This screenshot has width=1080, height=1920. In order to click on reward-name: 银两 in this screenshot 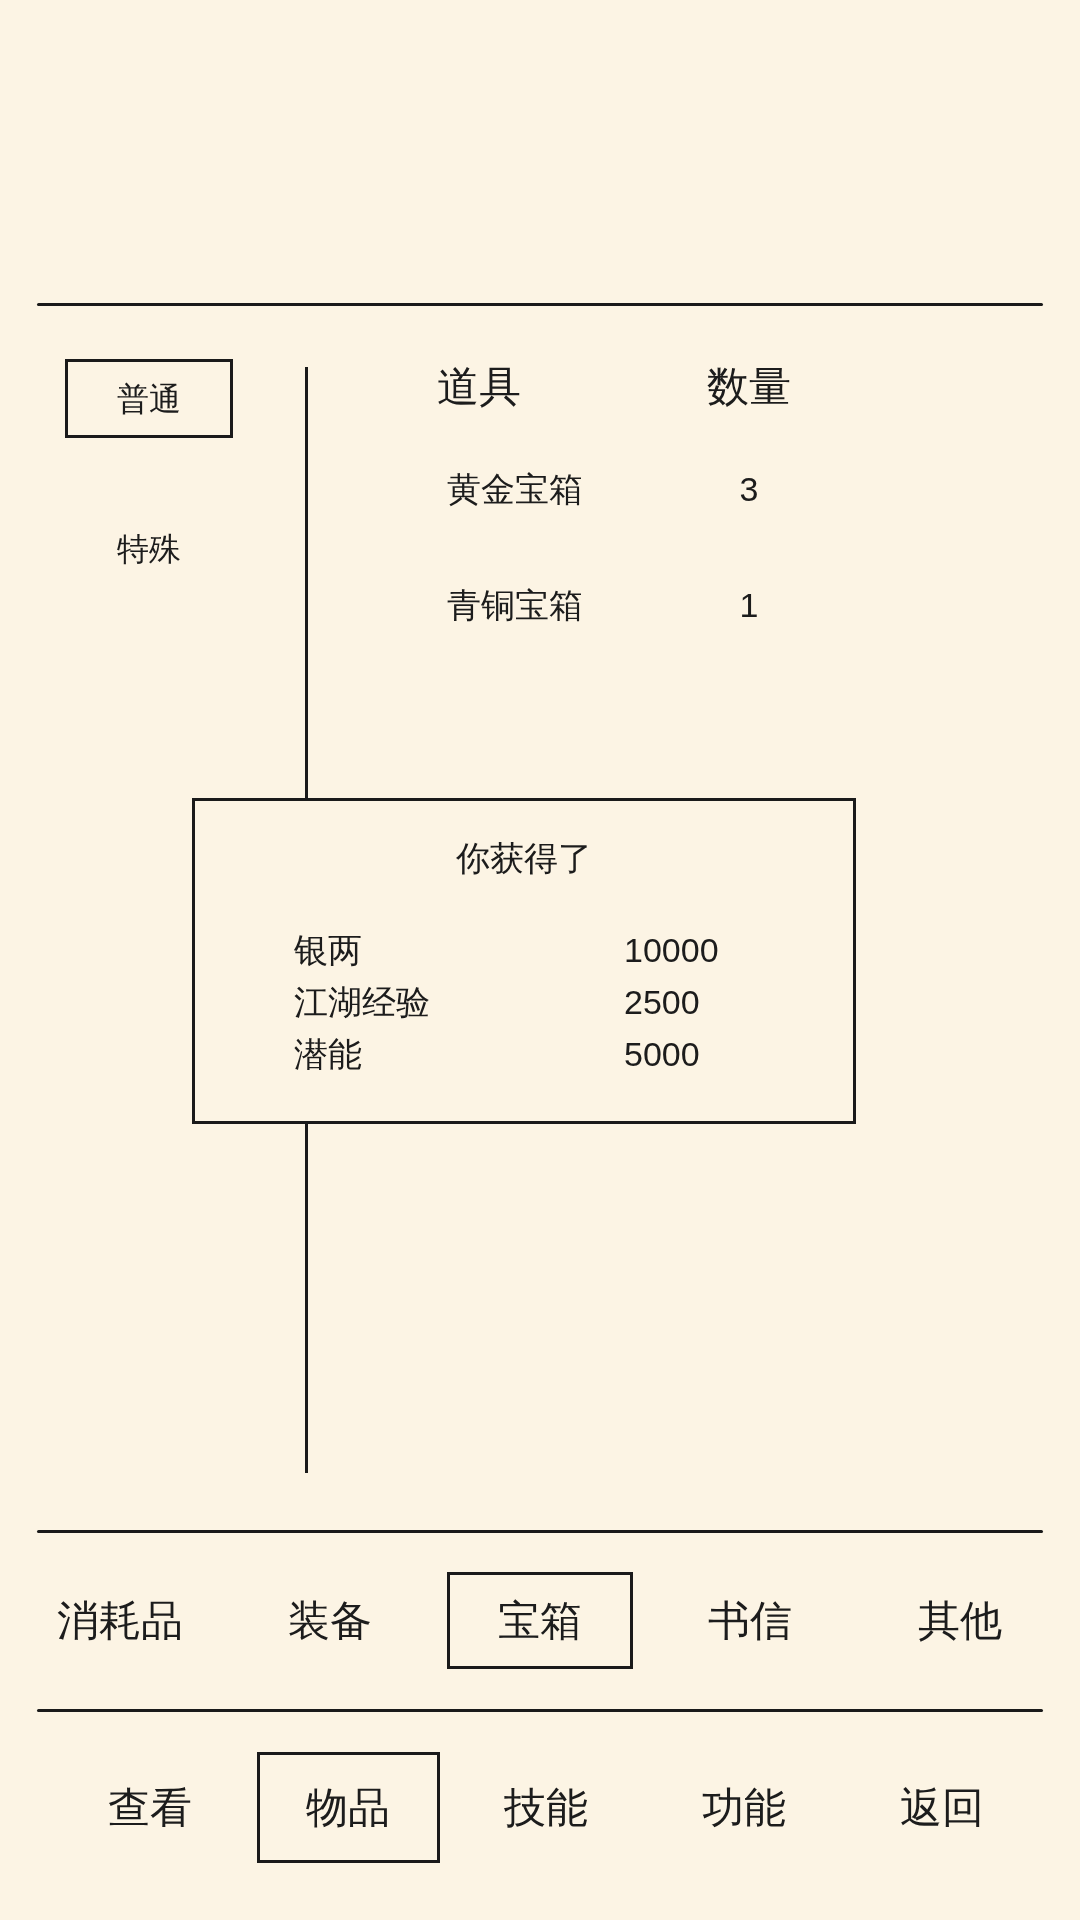, I will do `click(328, 950)`.